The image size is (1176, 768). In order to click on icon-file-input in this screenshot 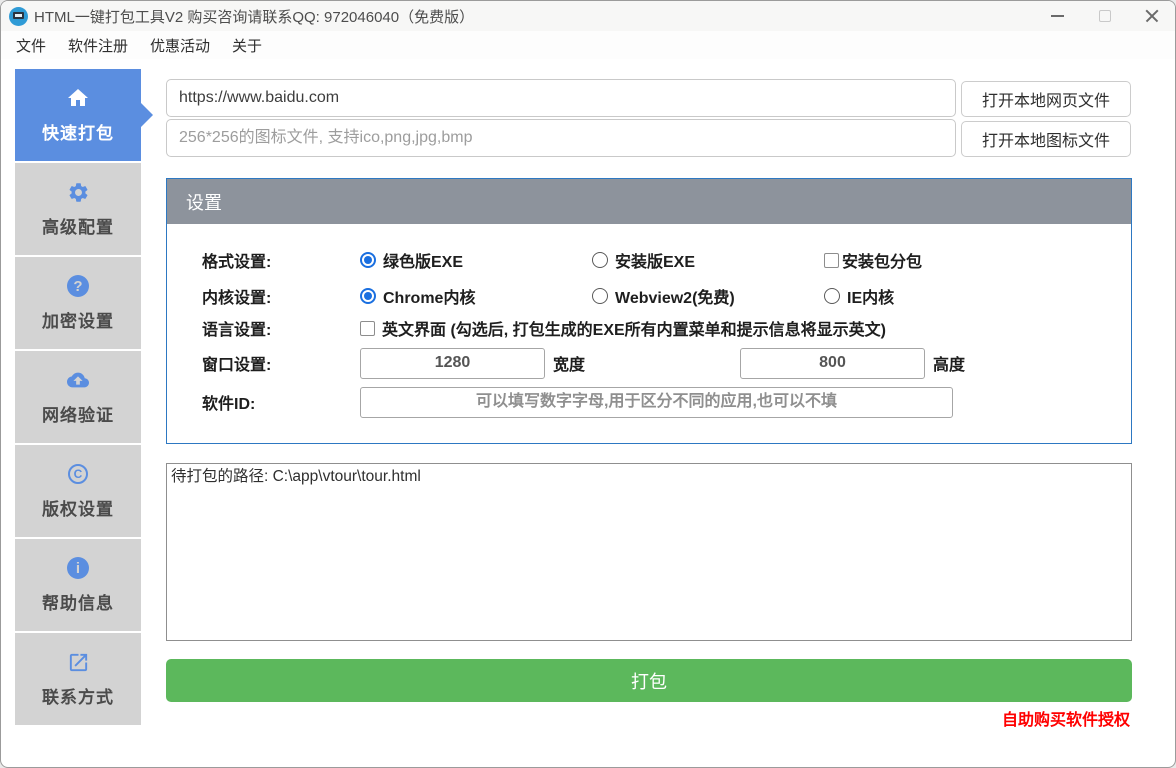, I will do `click(561, 138)`.